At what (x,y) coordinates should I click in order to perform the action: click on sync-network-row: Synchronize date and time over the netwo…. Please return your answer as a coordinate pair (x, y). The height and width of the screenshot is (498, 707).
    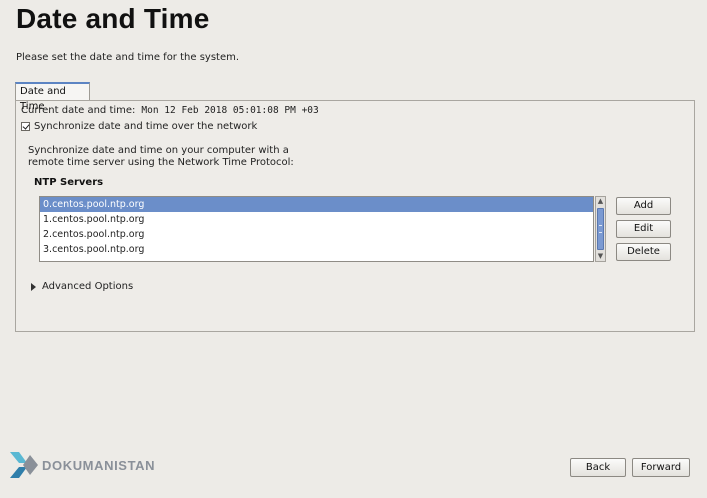
    Looking at the image, I should click on (139, 126).